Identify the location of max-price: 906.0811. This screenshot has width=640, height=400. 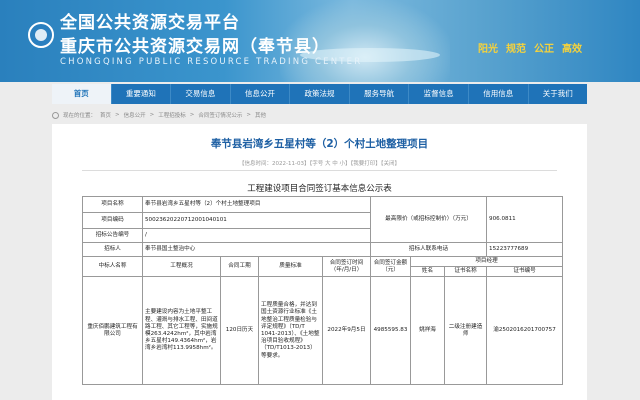
(525, 219).